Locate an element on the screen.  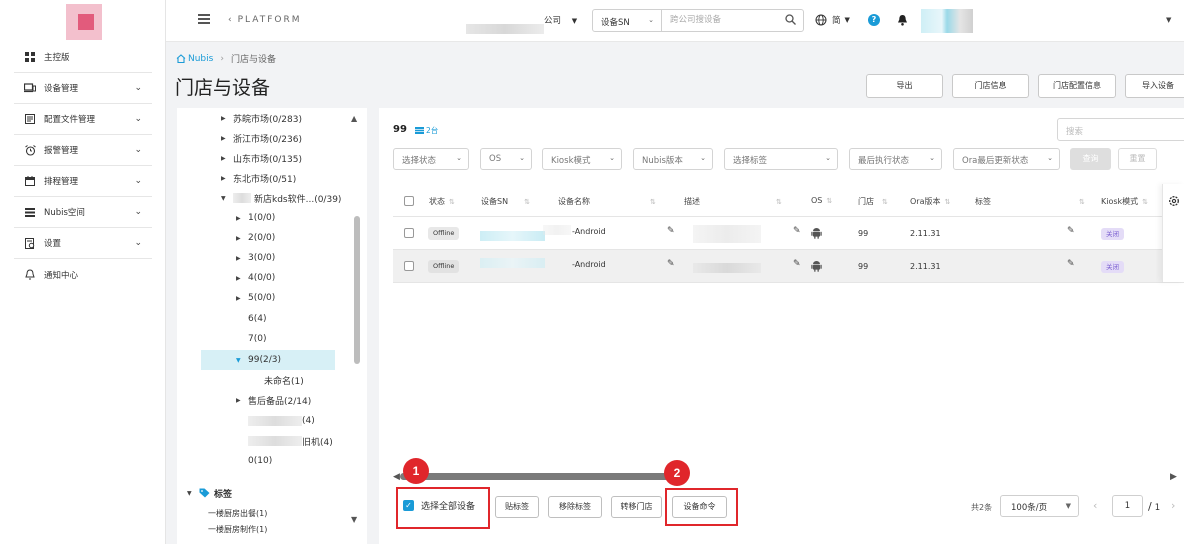
sidebar-item-config-files: 配置文件管理 ⌄ is located at coordinates (83, 119).